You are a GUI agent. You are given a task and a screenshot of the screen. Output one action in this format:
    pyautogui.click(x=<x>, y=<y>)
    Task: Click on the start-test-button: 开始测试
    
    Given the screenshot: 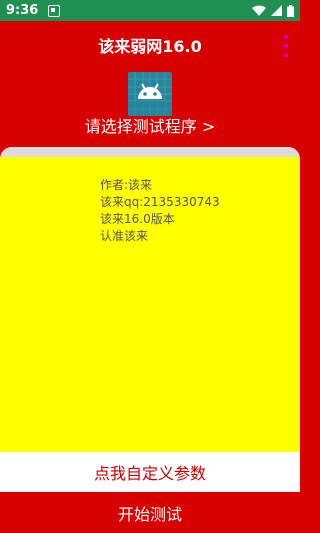 What is the action you would take?
    pyautogui.click(x=150, y=512)
    